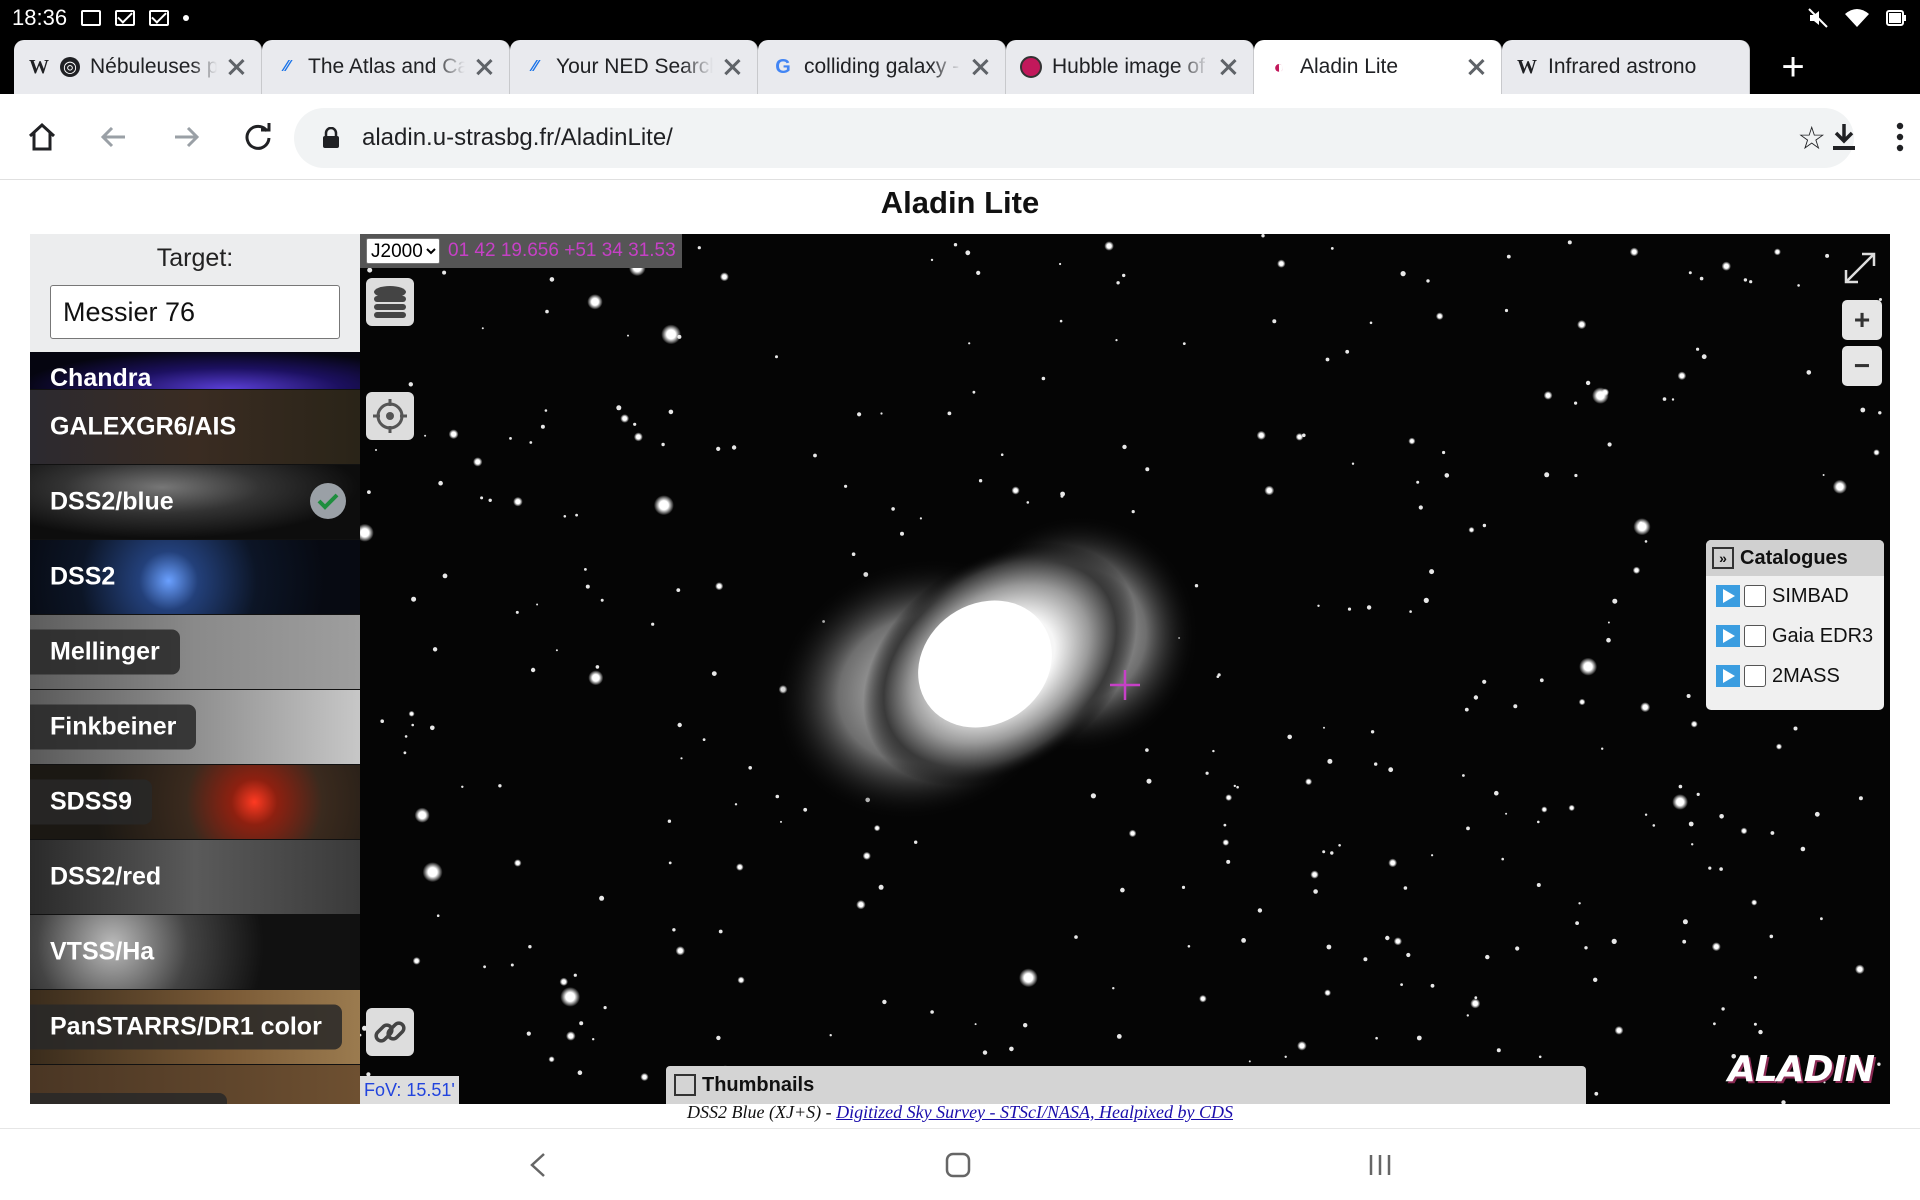 The width and height of the screenshot is (1920, 1200). I want to click on catalogues-header: » Catalogues, so click(1795, 558).